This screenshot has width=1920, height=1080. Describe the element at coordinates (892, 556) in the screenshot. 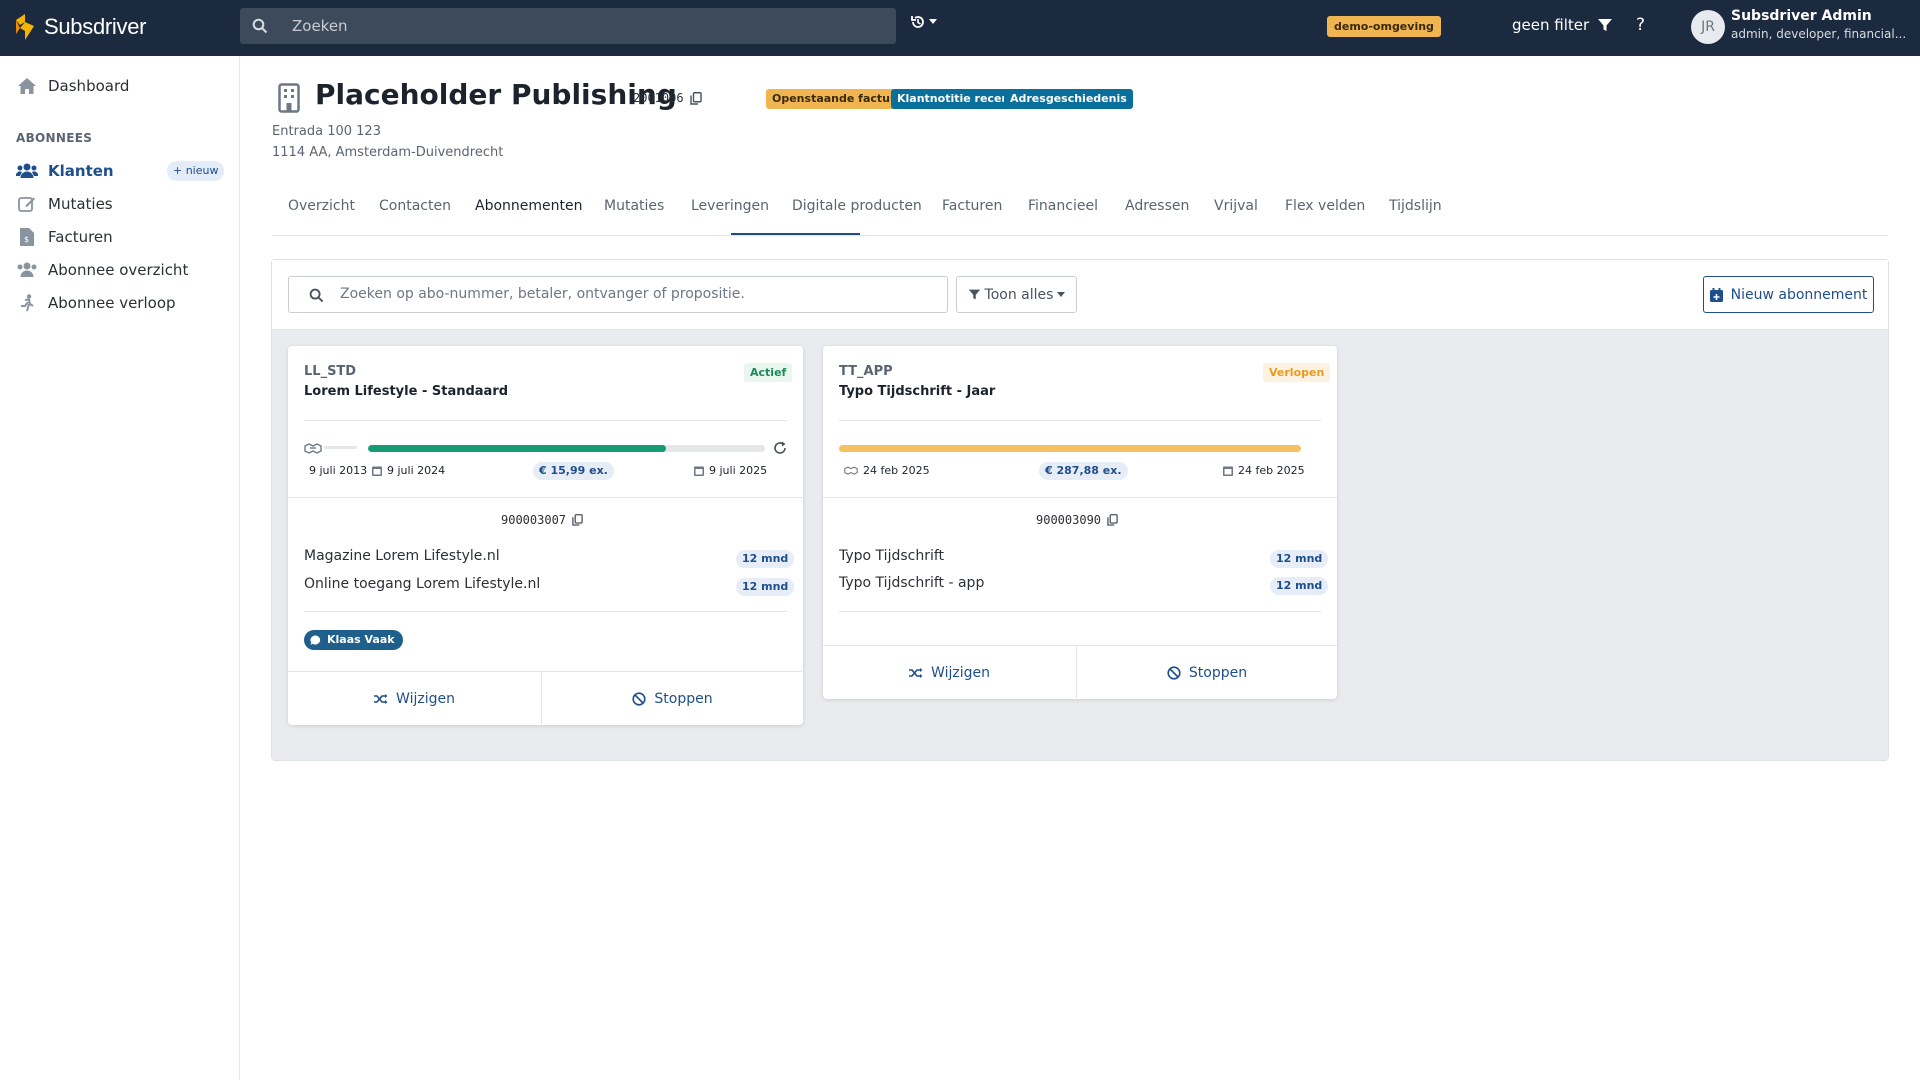

I see `product-name: Typo Tijdschrift` at that location.